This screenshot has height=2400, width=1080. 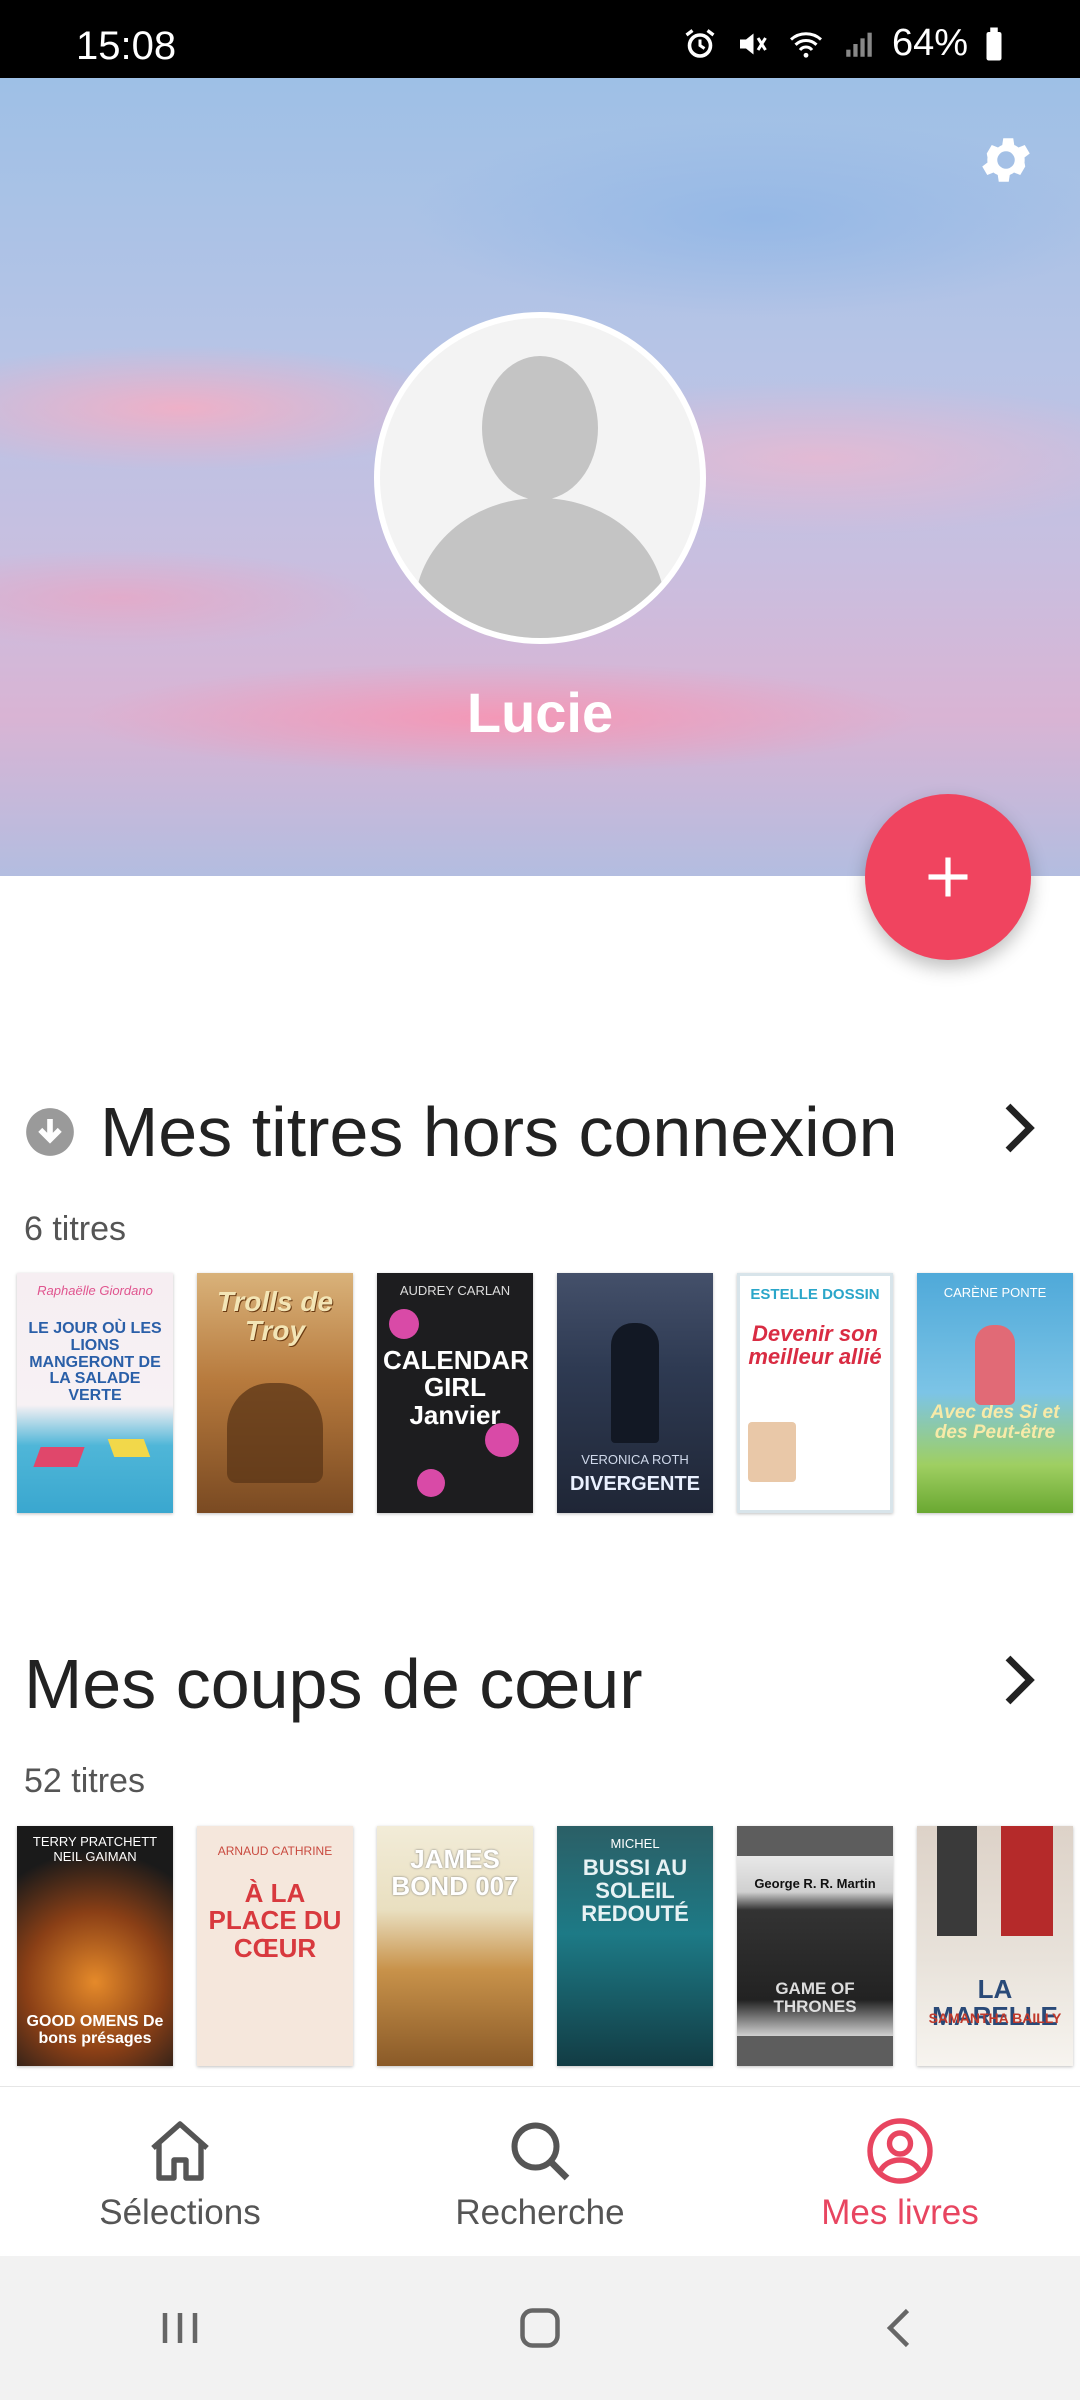 I want to click on book-cover: JAMES BOND 007, so click(x=455, y=1946).